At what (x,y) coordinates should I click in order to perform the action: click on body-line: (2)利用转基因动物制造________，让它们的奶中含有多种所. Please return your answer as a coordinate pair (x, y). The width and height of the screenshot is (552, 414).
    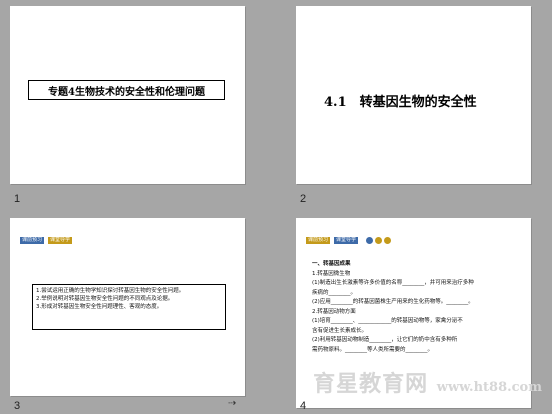
    Looking at the image, I should click on (385, 340).